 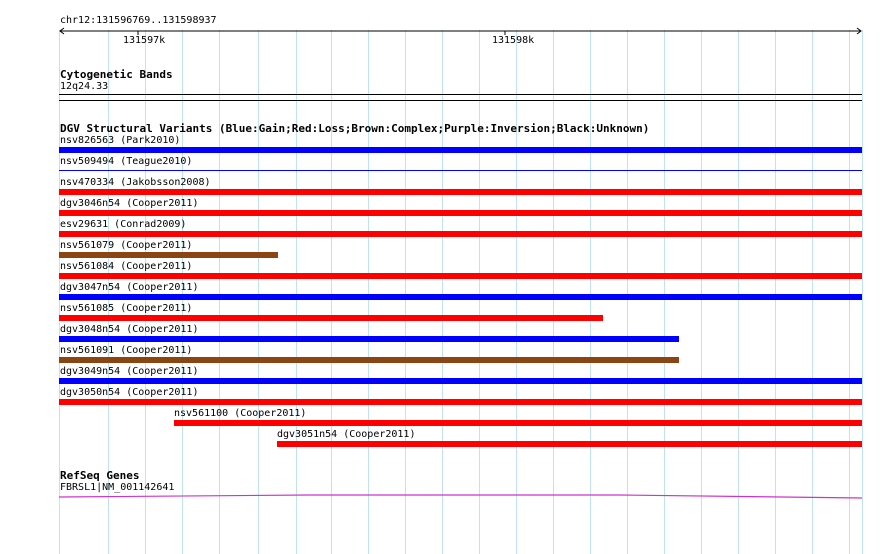 I want to click on ruler-axis, so click(x=461, y=31).